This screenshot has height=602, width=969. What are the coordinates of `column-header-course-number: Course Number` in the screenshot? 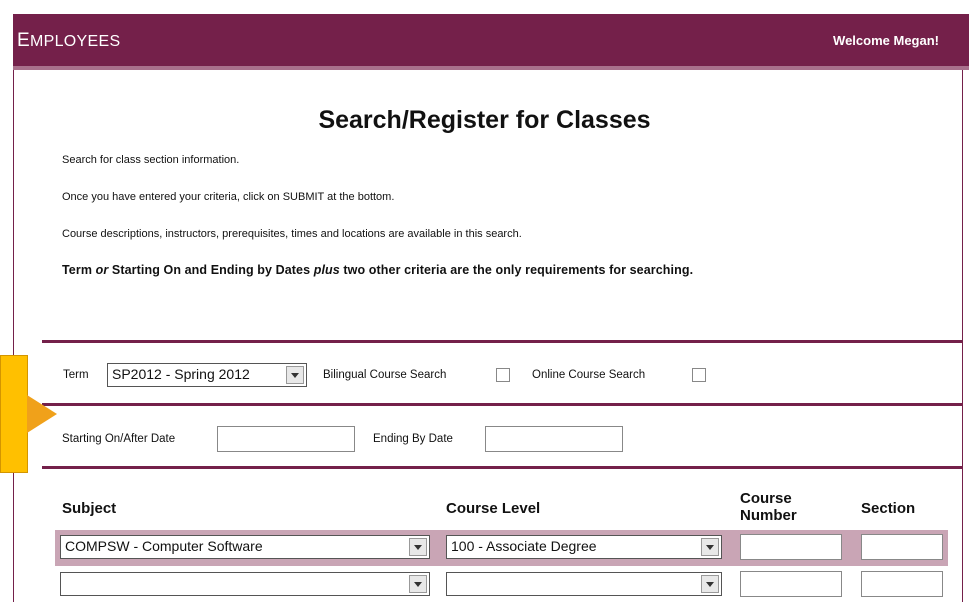 It's located at (768, 507).